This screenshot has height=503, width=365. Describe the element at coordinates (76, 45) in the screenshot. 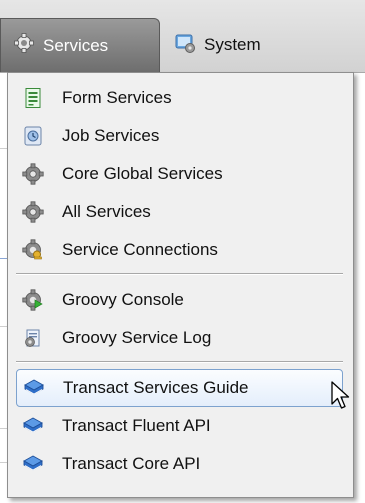

I see `tab-services-label: Services` at that location.